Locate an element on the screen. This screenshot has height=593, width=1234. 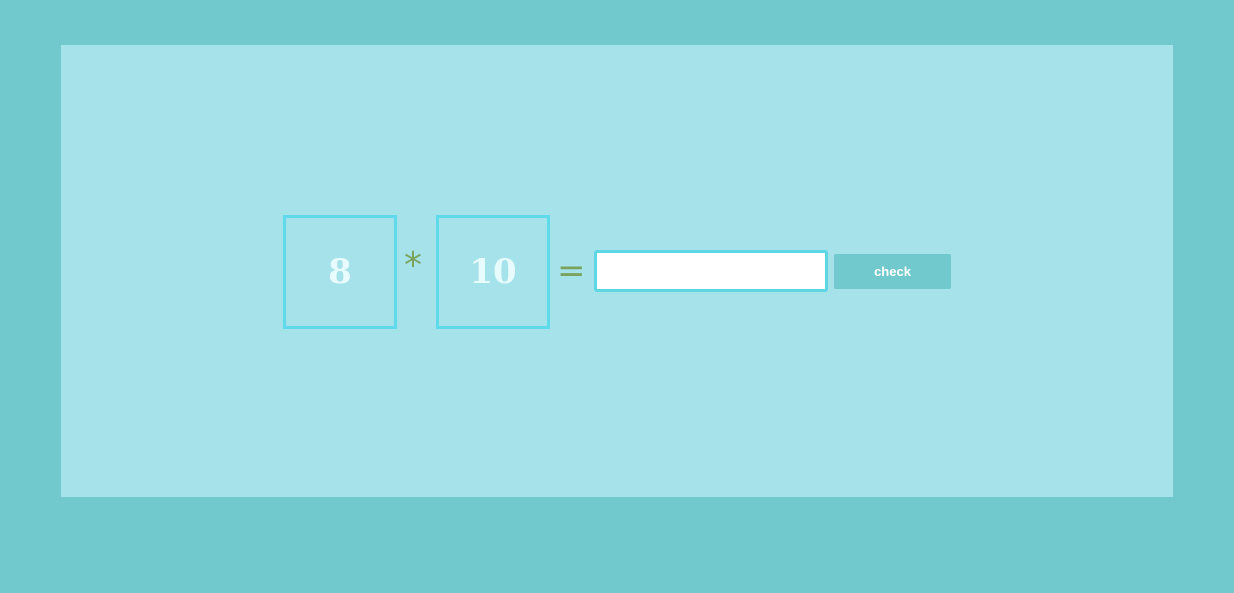
operand-b-box: 10 is located at coordinates (493, 272).